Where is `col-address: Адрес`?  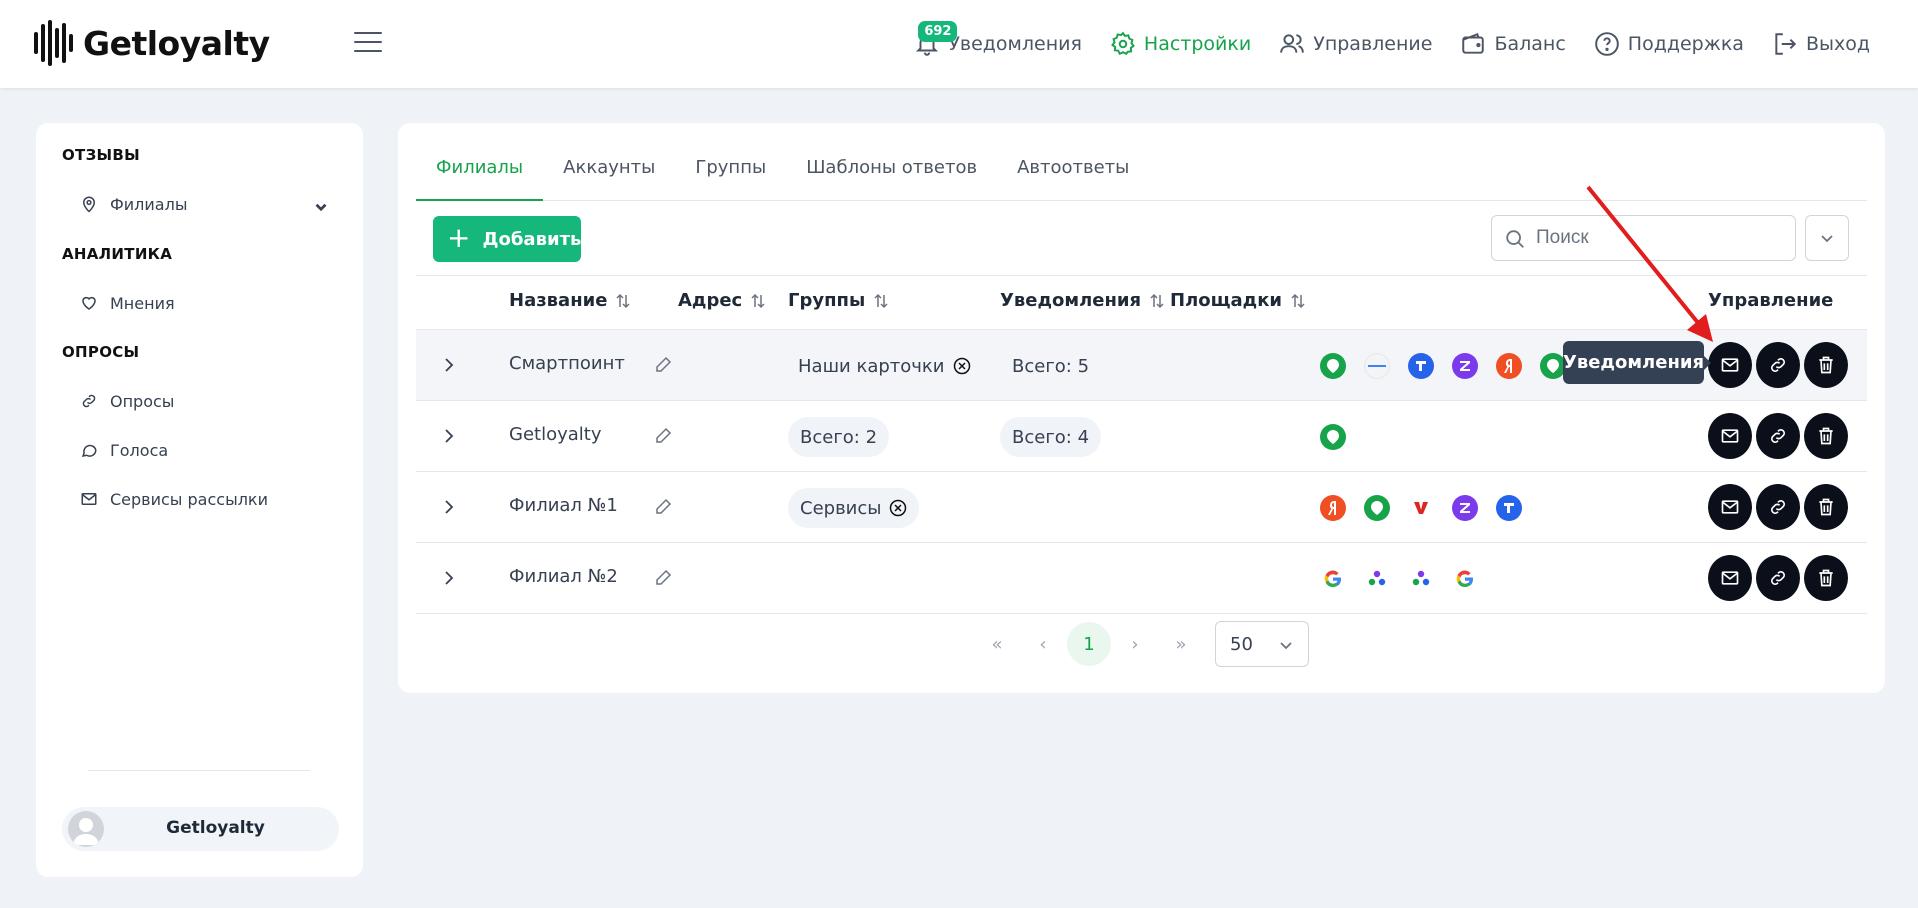 col-address: Адрес is located at coordinates (722, 300).